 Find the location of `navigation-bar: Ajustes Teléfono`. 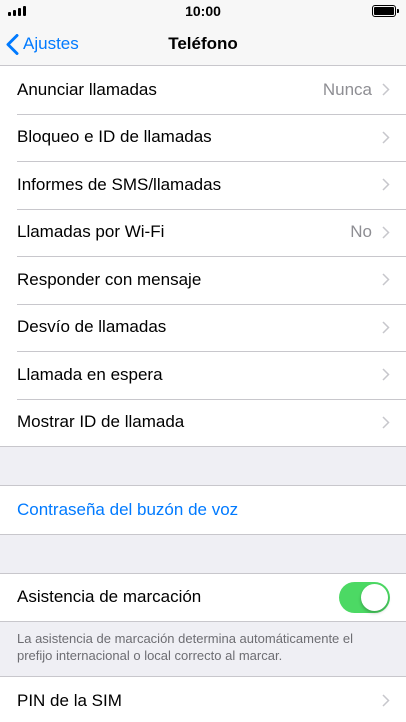

navigation-bar: Ajustes Teléfono is located at coordinates (203, 44).